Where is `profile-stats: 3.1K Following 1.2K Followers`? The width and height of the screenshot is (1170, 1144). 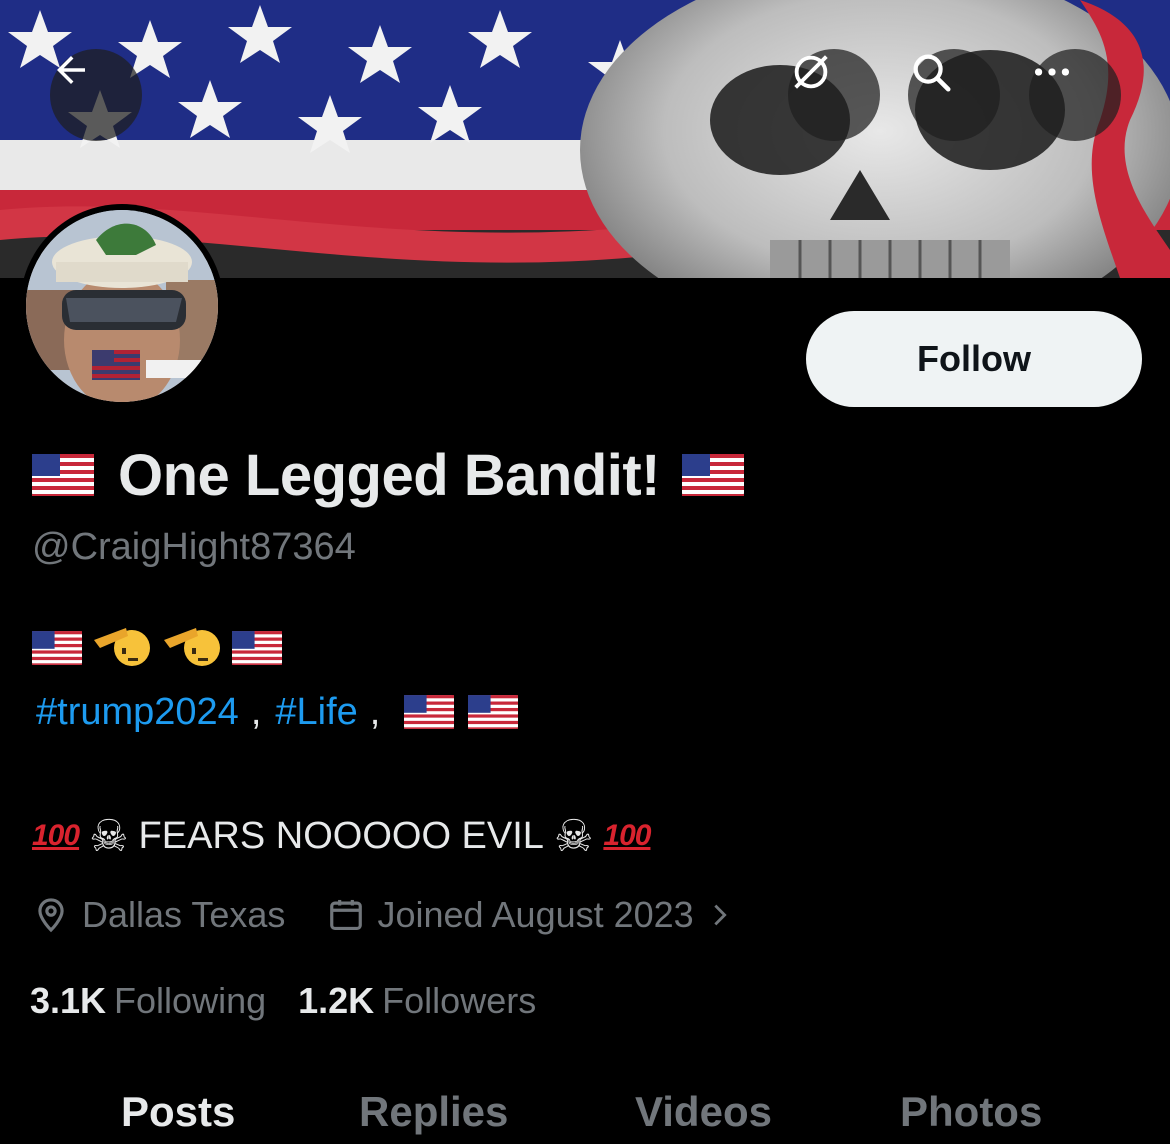 profile-stats: 3.1K Following 1.2K Followers is located at coordinates (299, 1001).